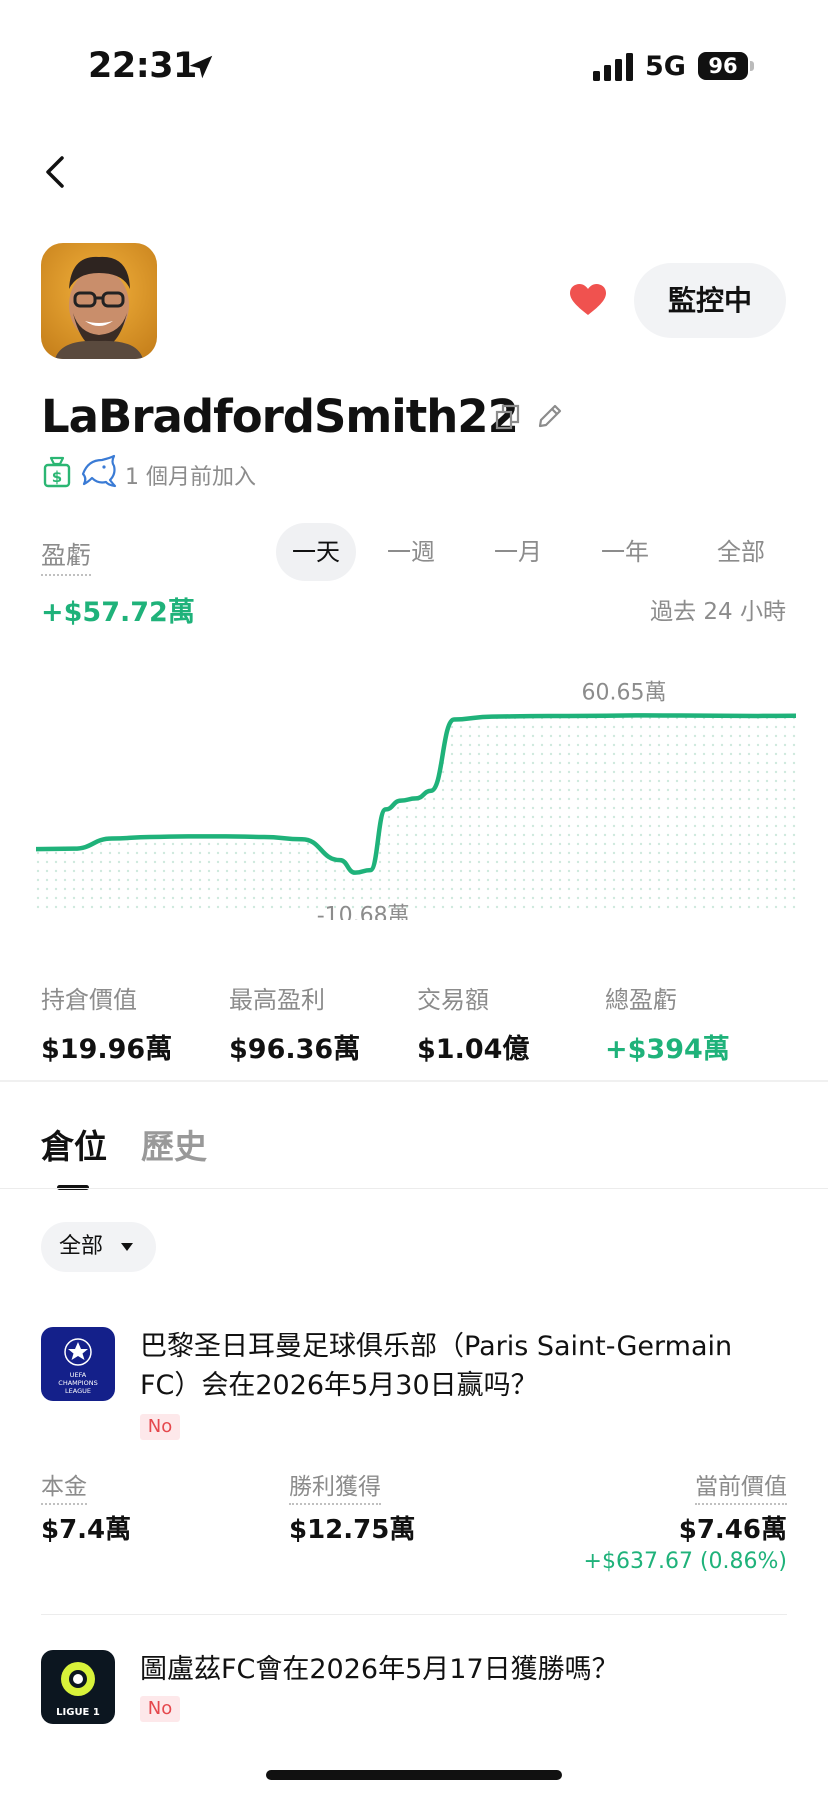  Describe the element at coordinates (460, 1669) in the screenshot. I see `market-title: 圖盧茲FC會在2026年5月17日獲勝嗎？` at that location.